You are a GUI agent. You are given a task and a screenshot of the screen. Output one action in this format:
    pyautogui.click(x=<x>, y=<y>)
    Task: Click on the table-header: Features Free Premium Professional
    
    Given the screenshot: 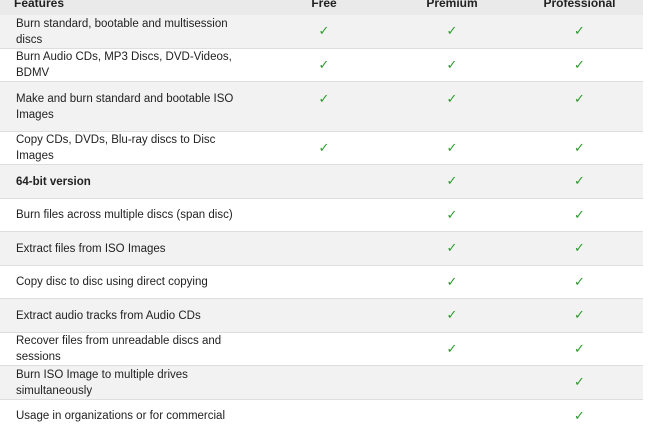 What is the action you would take?
    pyautogui.click(x=321, y=8)
    